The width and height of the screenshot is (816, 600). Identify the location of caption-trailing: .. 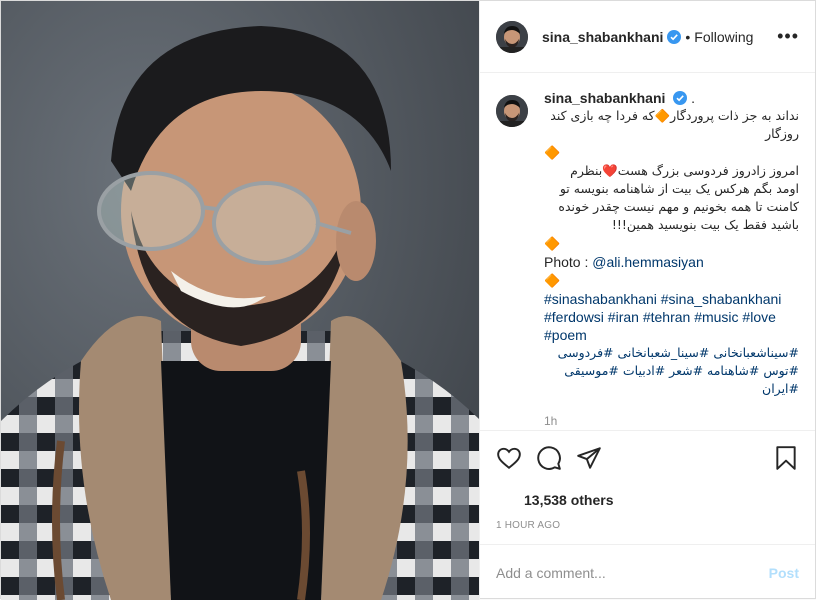
(693, 98).